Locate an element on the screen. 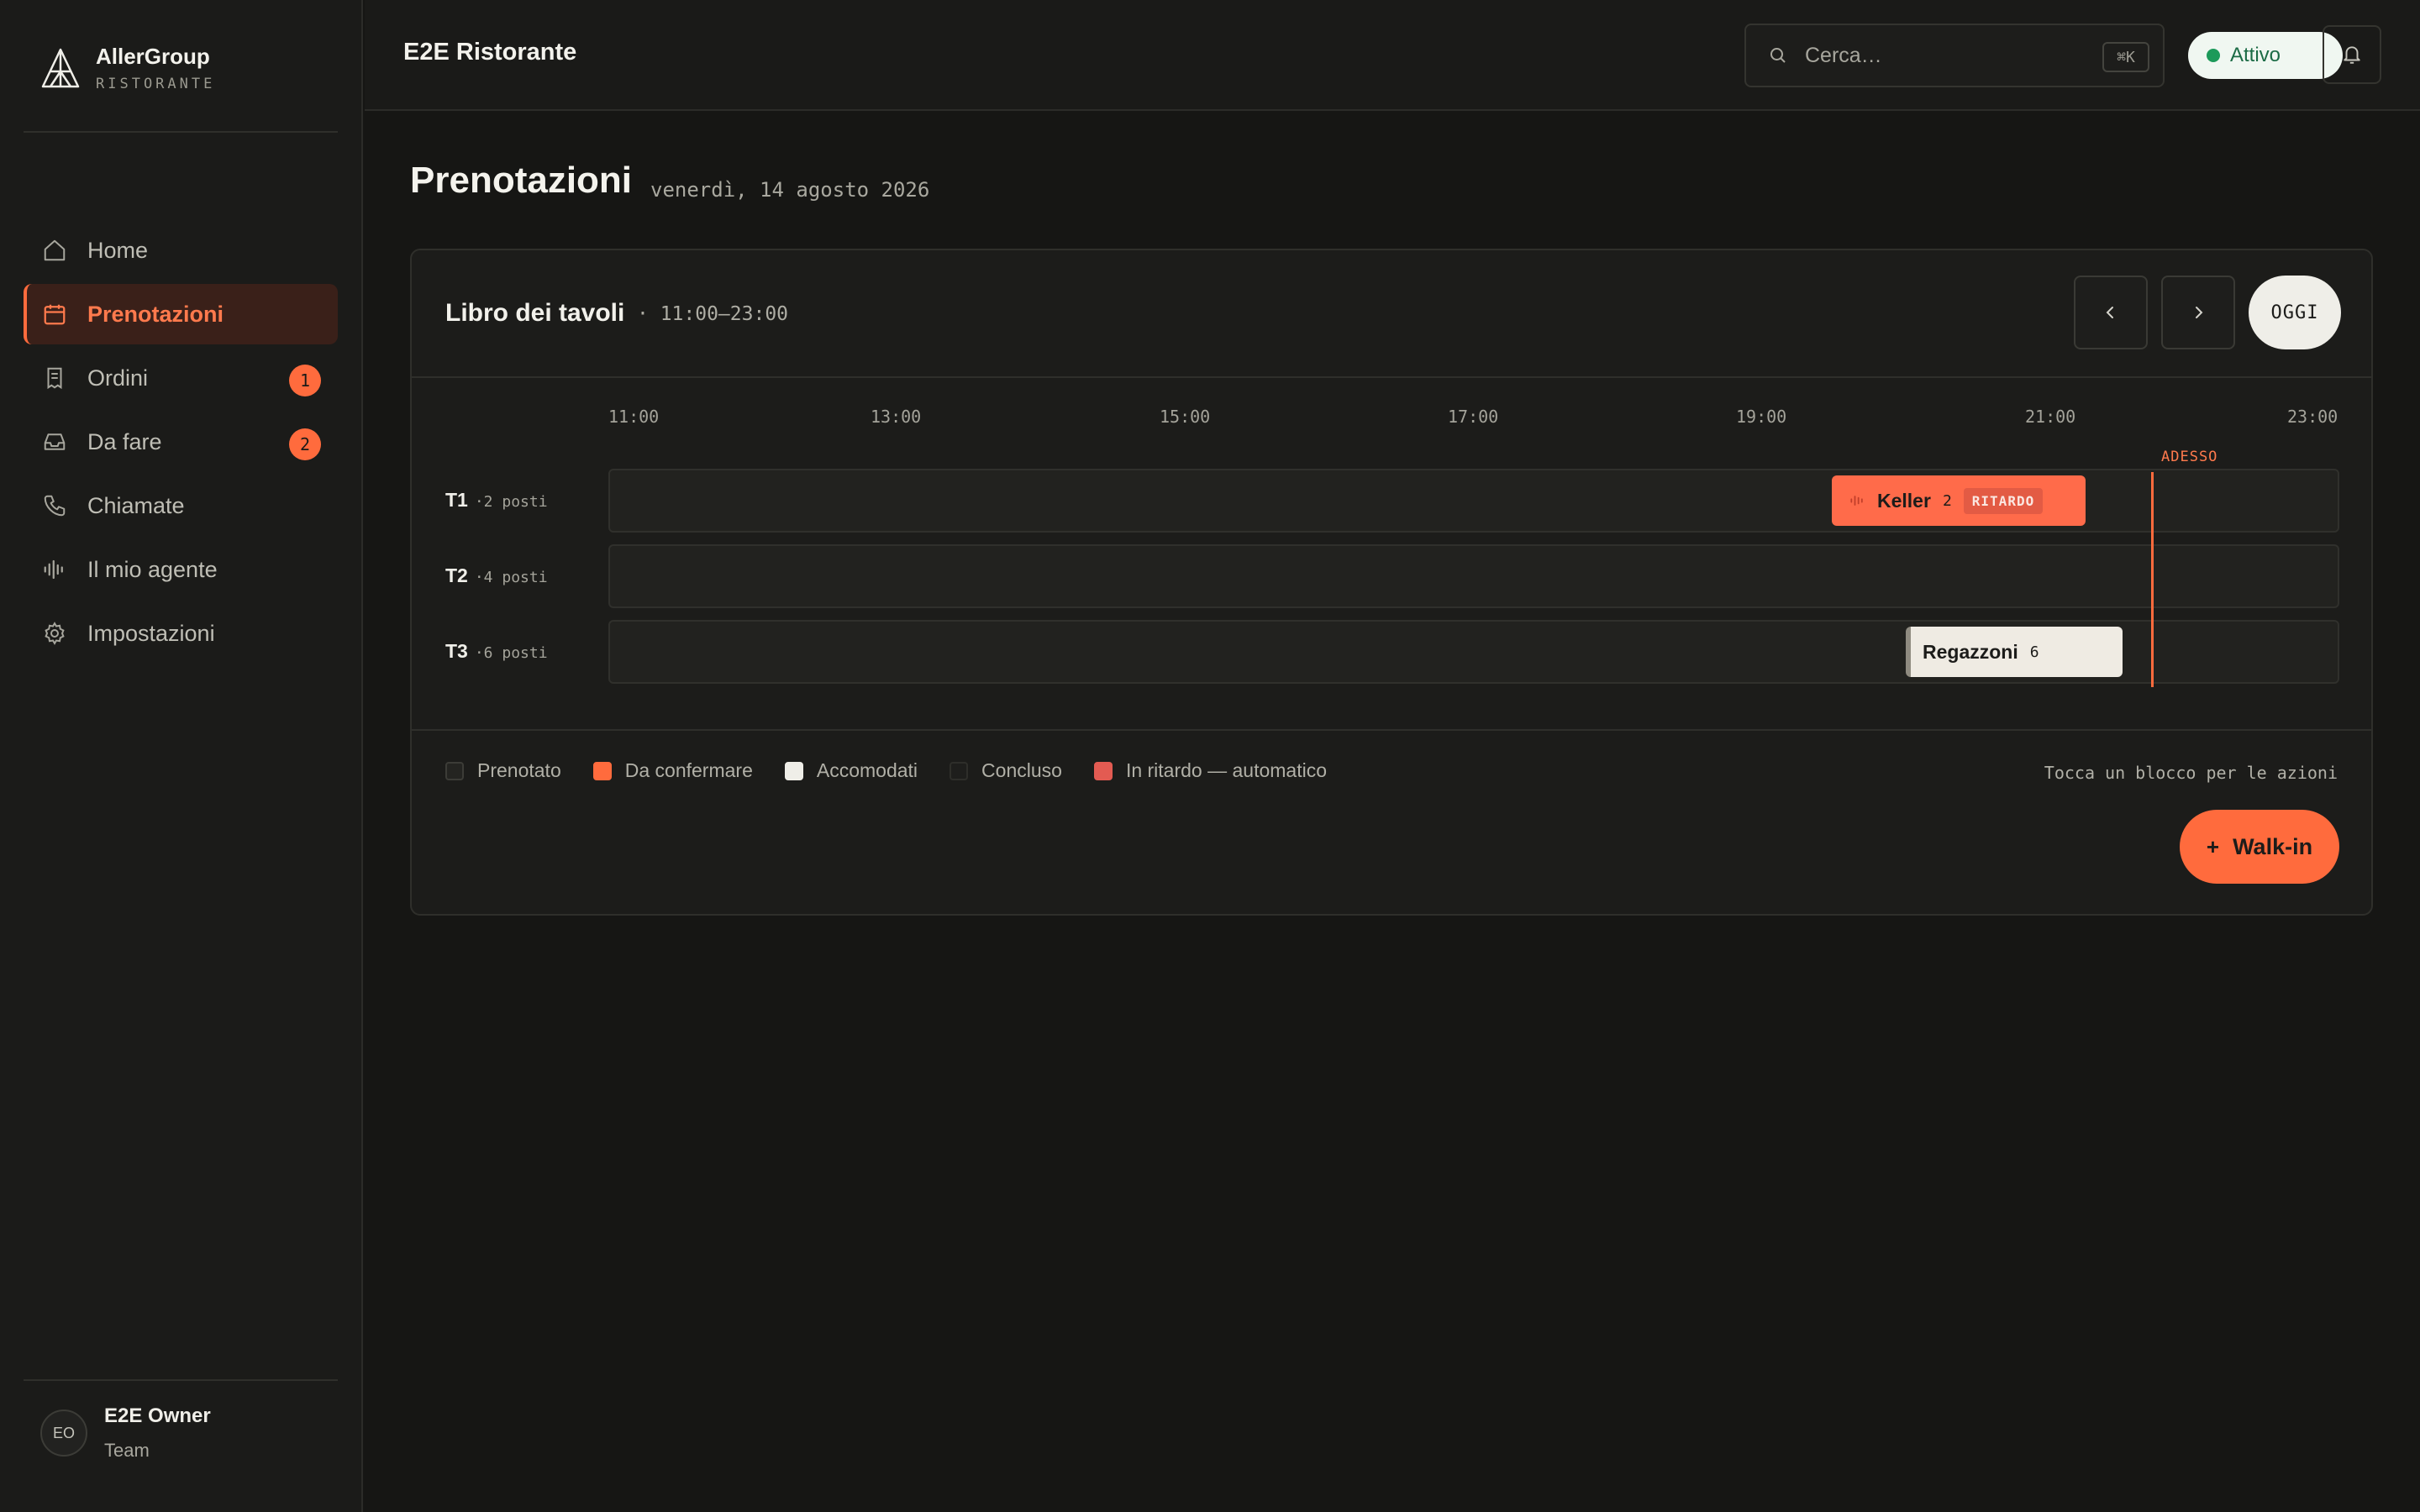  legend-divider is located at coordinates (1391, 730).